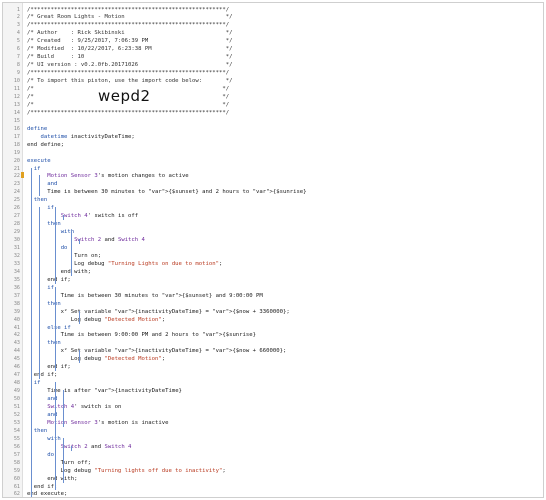  What do you see at coordinates (47, 494) in the screenshot?
I see `code-text: end execute;` at bounding box center [47, 494].